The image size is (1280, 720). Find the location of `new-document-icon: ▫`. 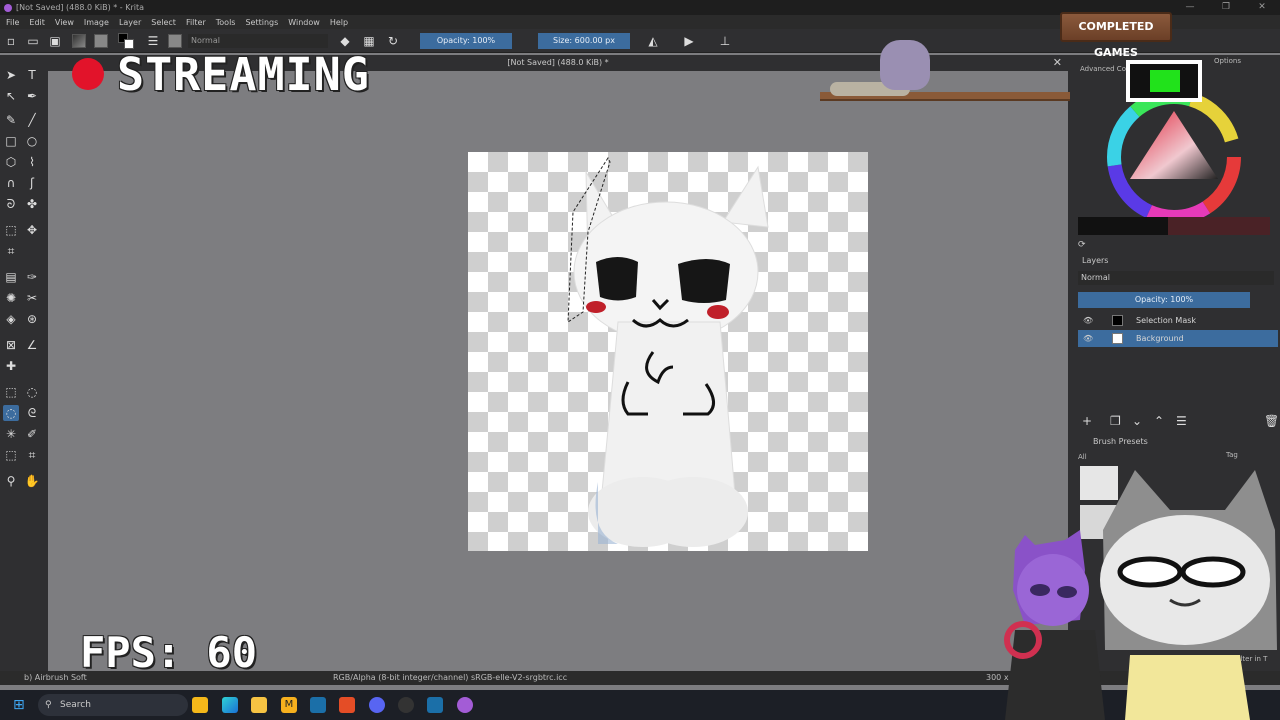

new-document-icon: ▫ is located at coordinates (11, 41).